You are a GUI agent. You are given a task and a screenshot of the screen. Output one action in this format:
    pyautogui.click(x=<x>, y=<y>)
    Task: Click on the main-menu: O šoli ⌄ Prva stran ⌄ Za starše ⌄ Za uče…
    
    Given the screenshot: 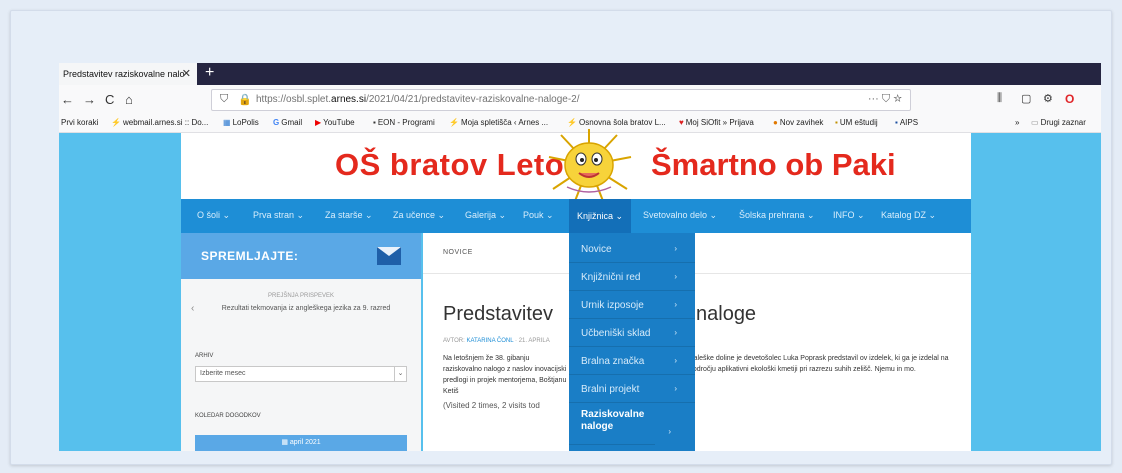 What is the action you would take?
    pyautogui.click(x=576, y=216)
    